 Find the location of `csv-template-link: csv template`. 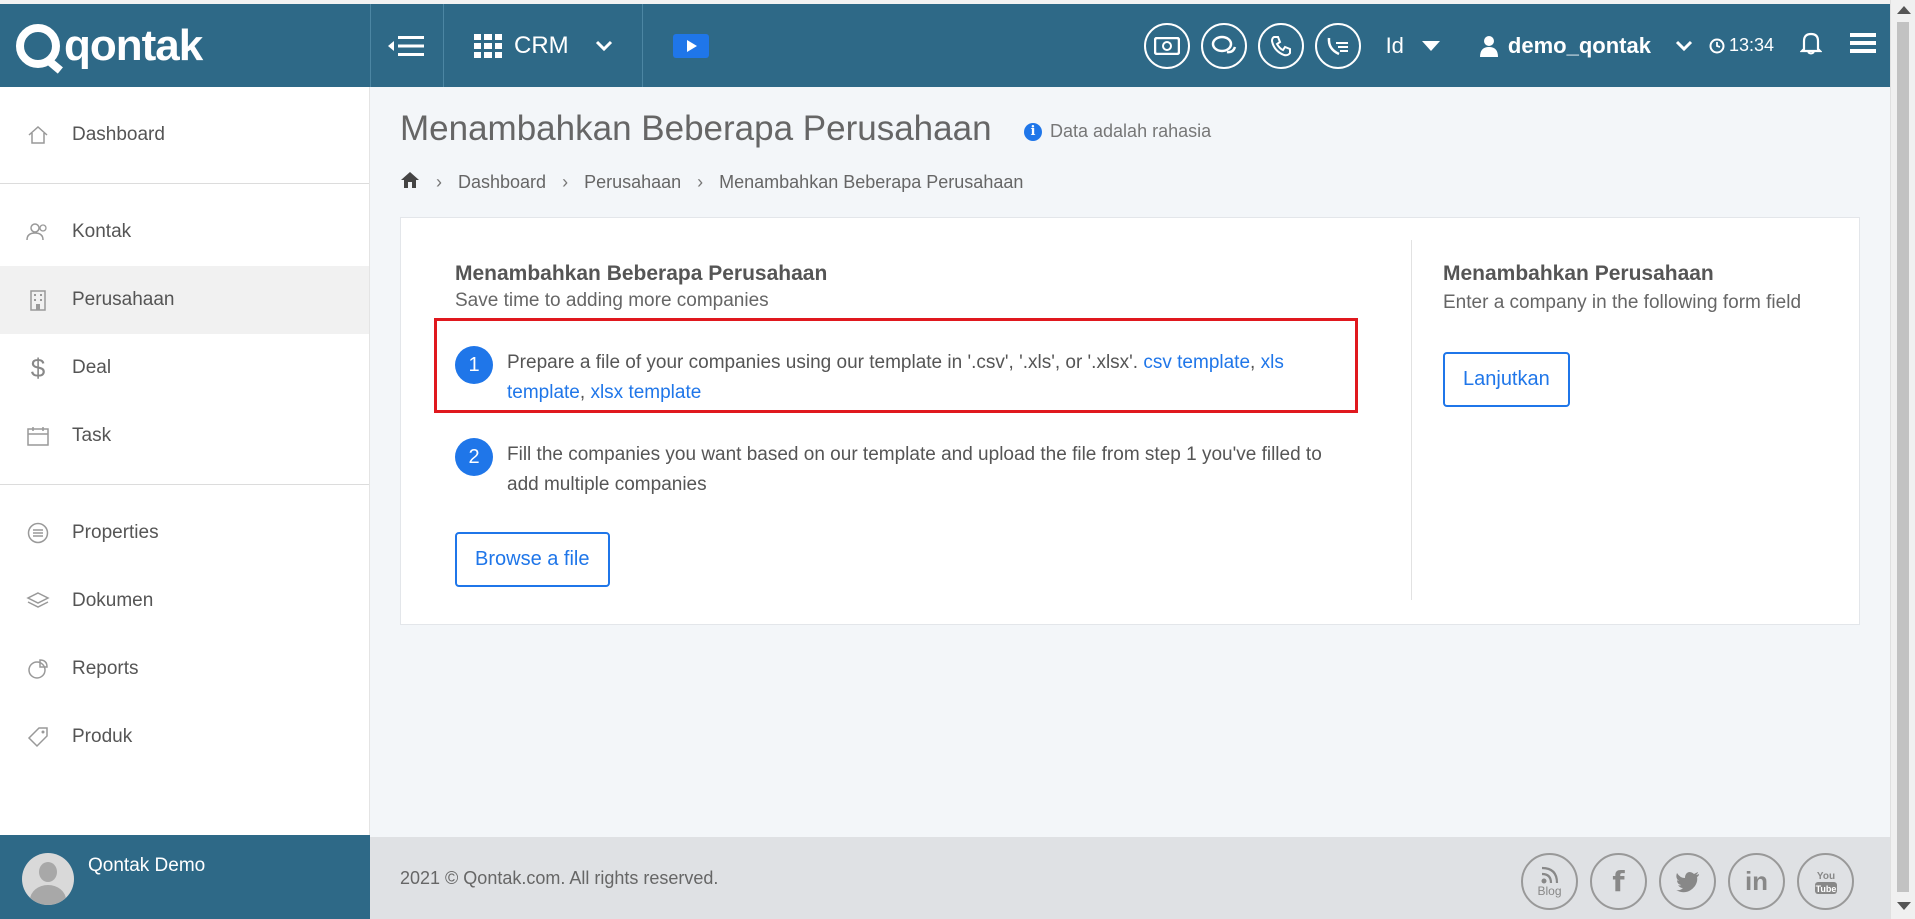

csv-template-link: csv template is located at coordinates (1196, 362).